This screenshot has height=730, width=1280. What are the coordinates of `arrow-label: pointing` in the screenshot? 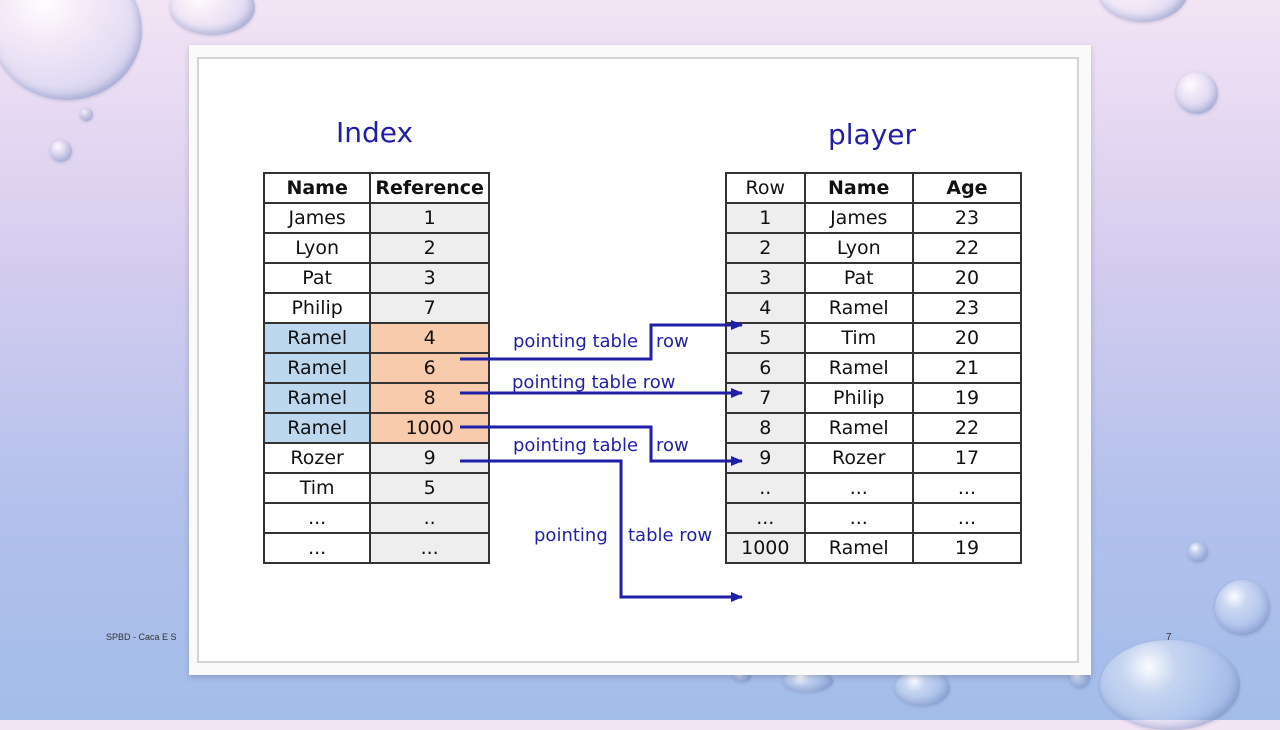 It's located at (571, 535).